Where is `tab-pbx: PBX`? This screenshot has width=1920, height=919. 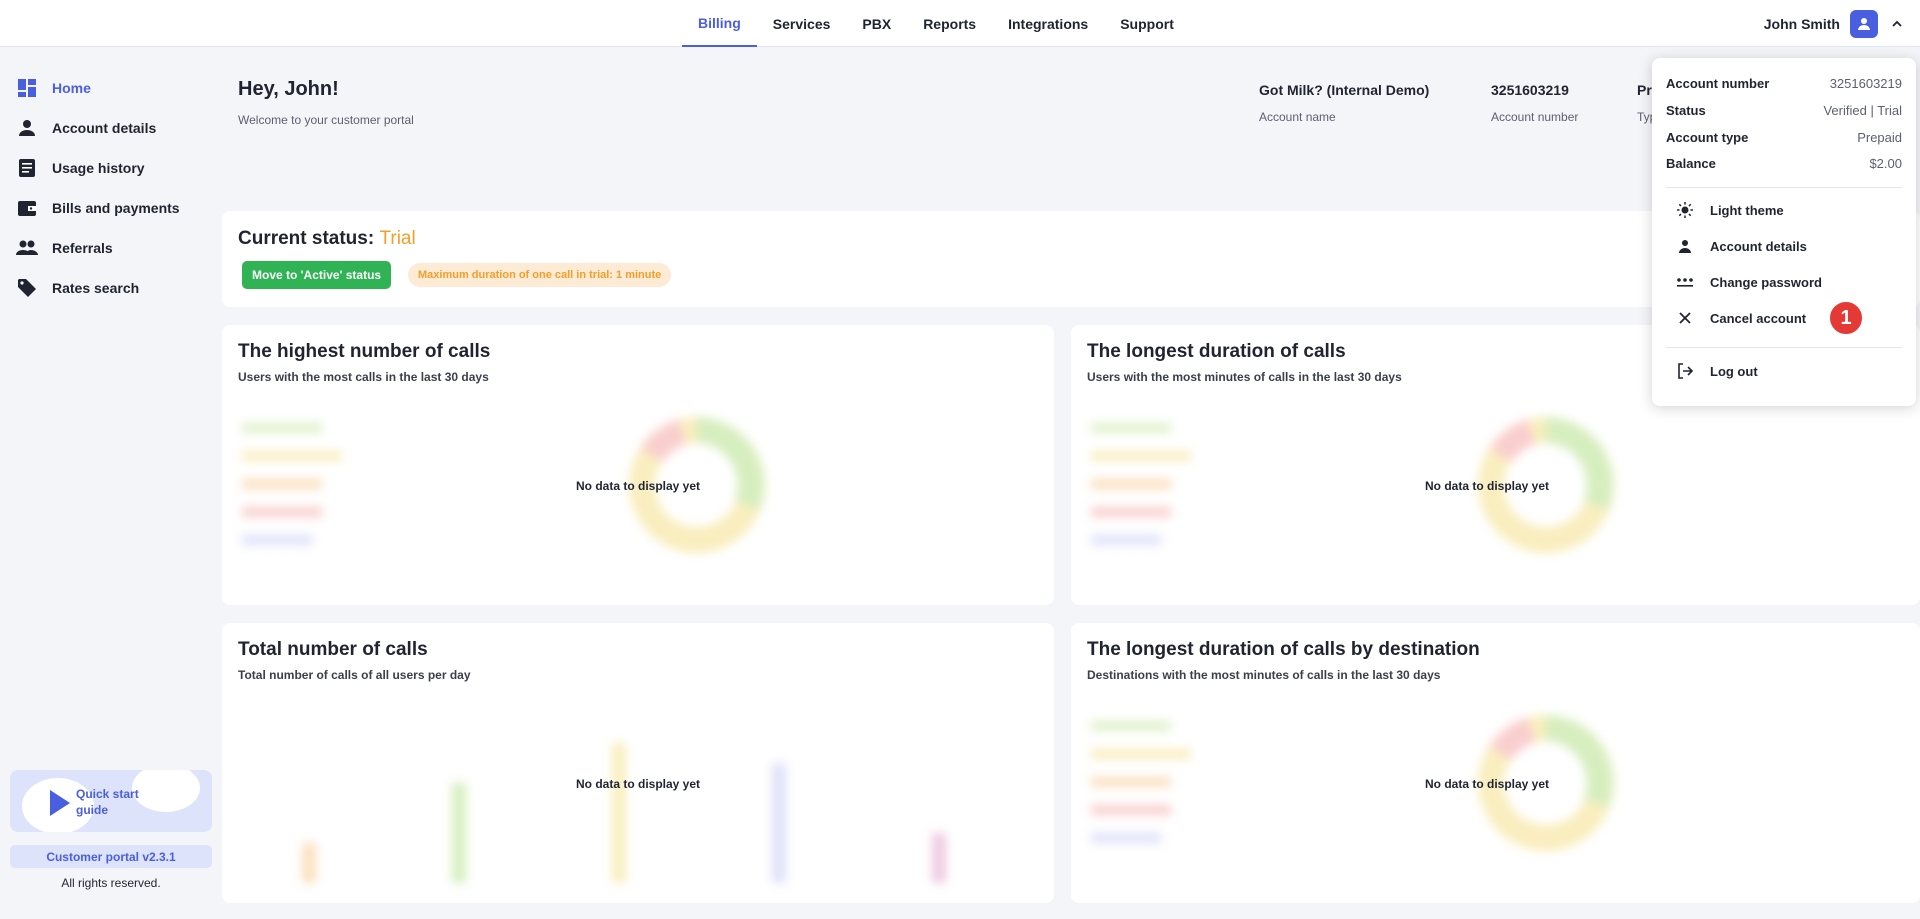 tab-pbx: PBX is located at coordinates (876, 23).